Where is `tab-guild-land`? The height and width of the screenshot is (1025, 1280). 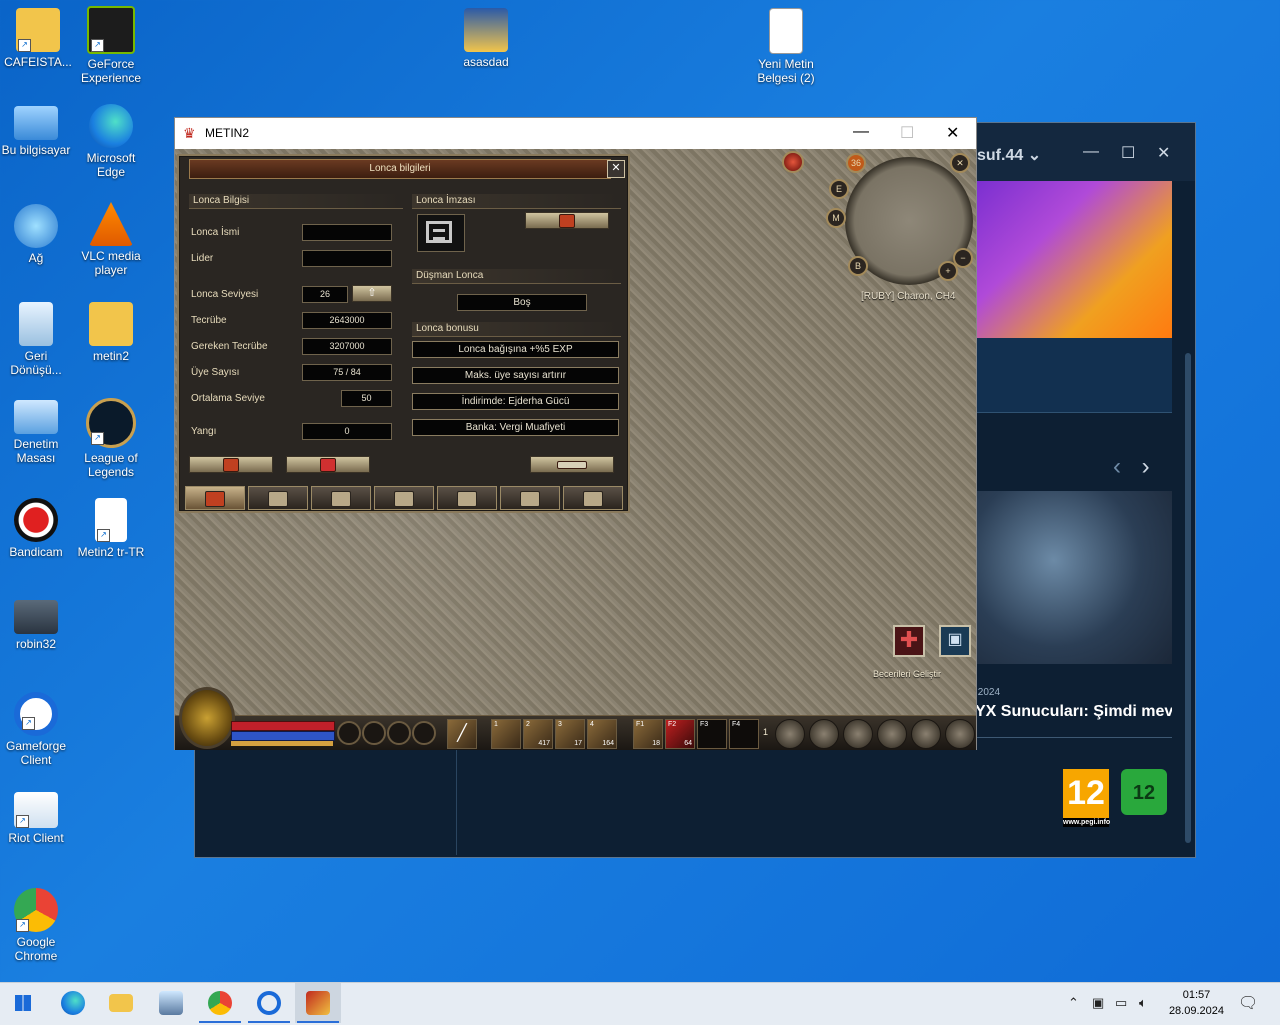
tab-guild-land is located at coordinates (404, 498).